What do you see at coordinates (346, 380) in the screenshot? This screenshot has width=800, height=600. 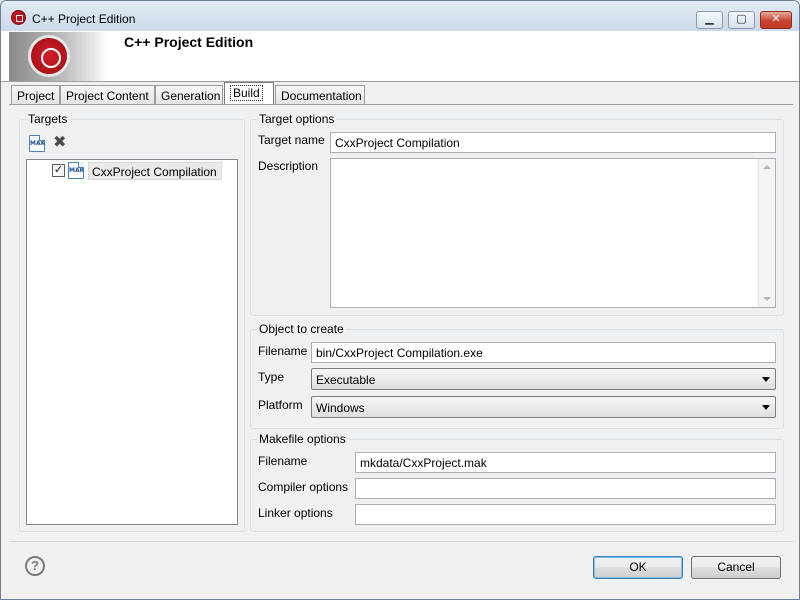 I see `type-select-value: Executable` at bounding box center [346, 380].